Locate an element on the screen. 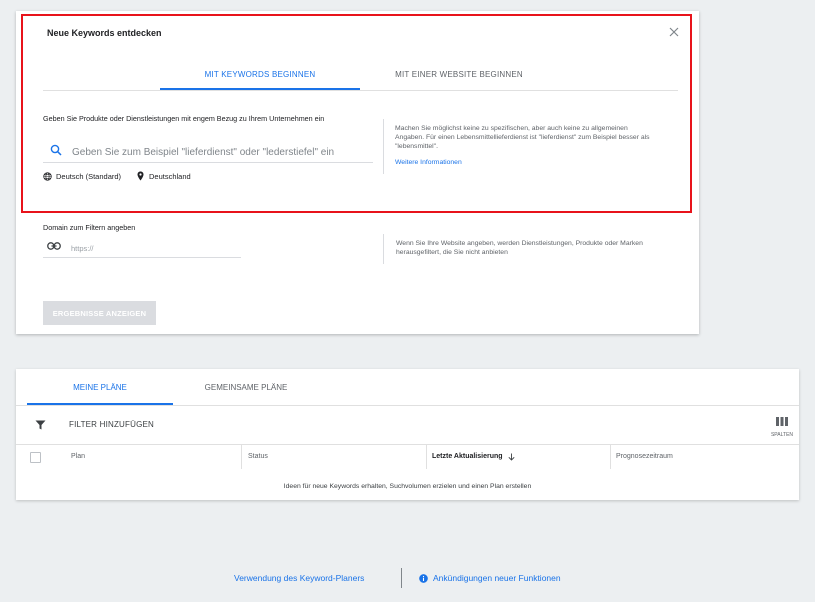 The height and width of the screenshot is (602, 815). tab-start-with-keywords: MIT KEYWORDS BEGINNEN is located at coordinates (260, 75).